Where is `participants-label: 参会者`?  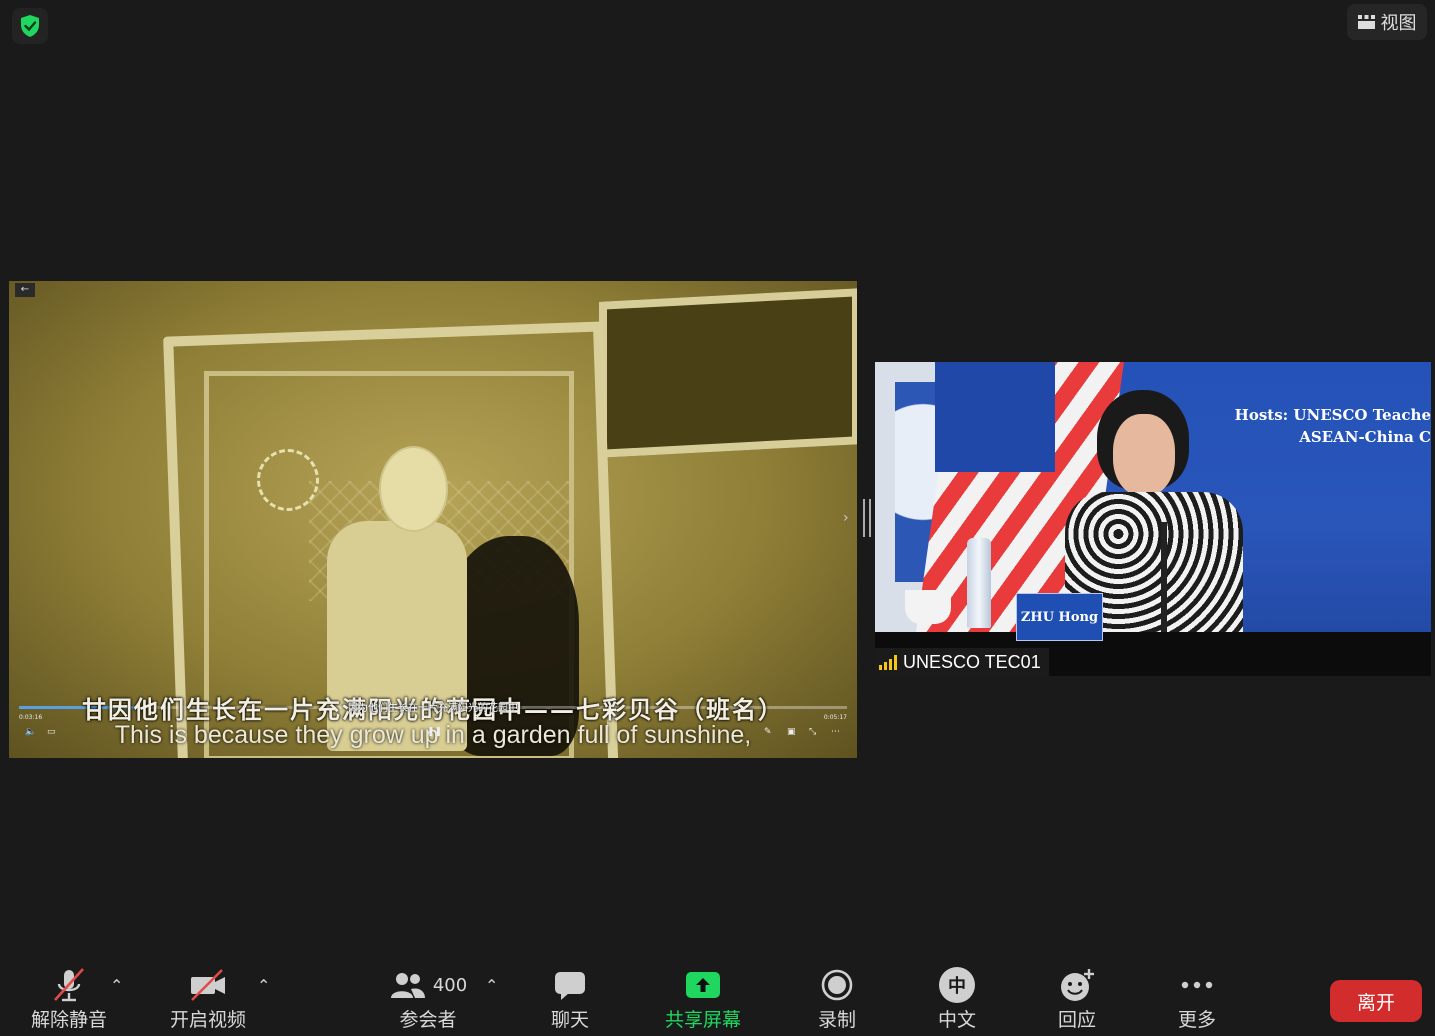
participants-label: 参会者 is located at coordinates (428, 1020).